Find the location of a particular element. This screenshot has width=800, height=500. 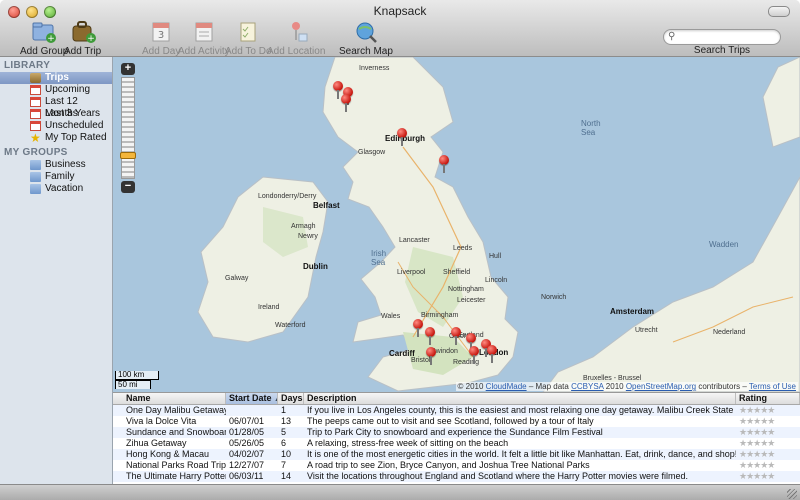

add-location-button: Add Location is located at coordinates (296, 38).